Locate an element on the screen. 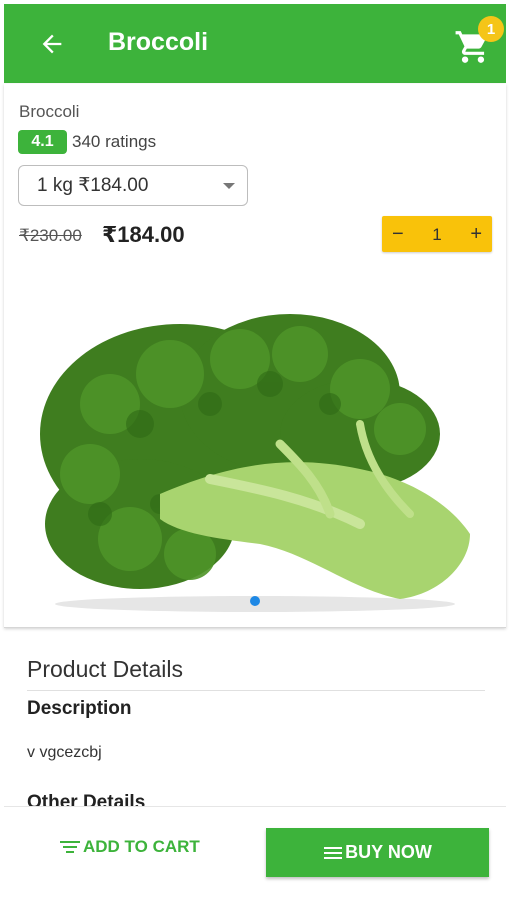  back-button is located at coordinates (52, 44).